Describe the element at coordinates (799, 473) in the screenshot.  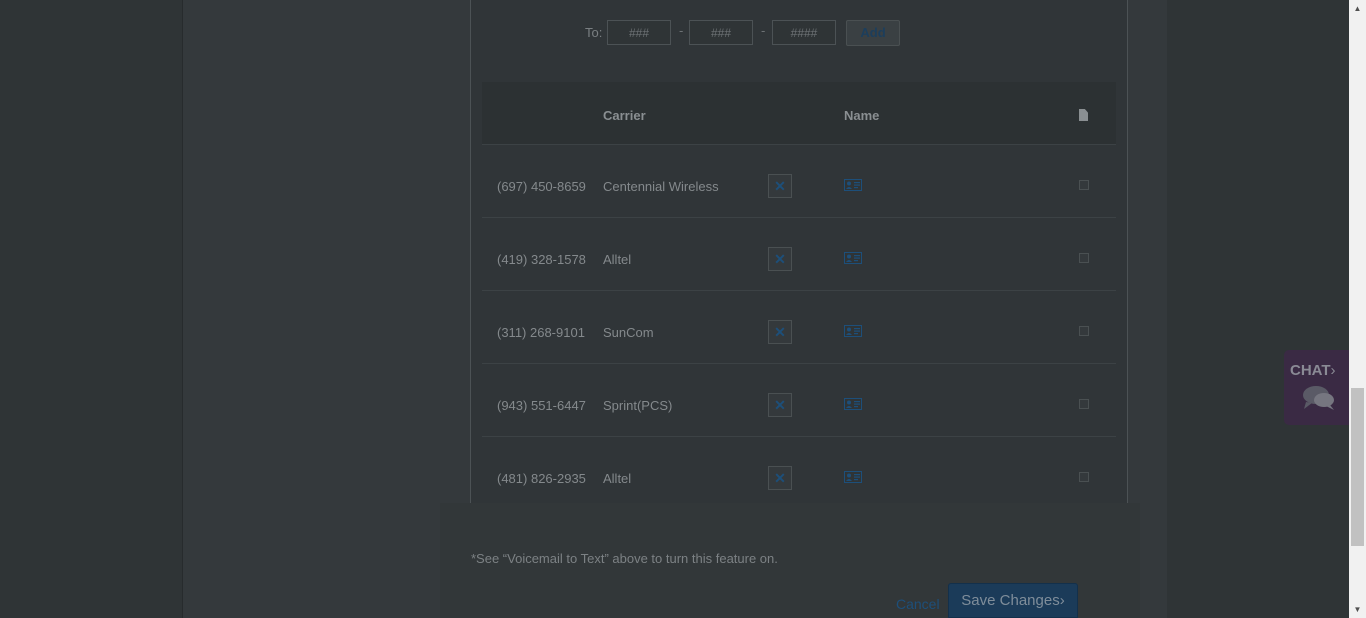
I see `table-row: (481) 826-2935 Alltel ✕` at that location.